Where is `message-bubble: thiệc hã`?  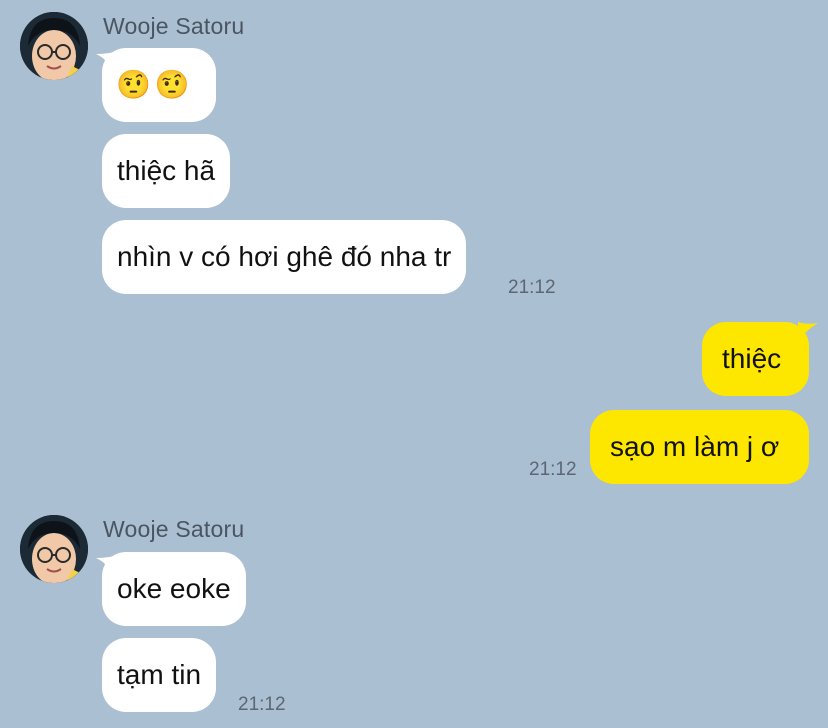
message-bubble: thiệc hã is located at coordinates (166, 171).